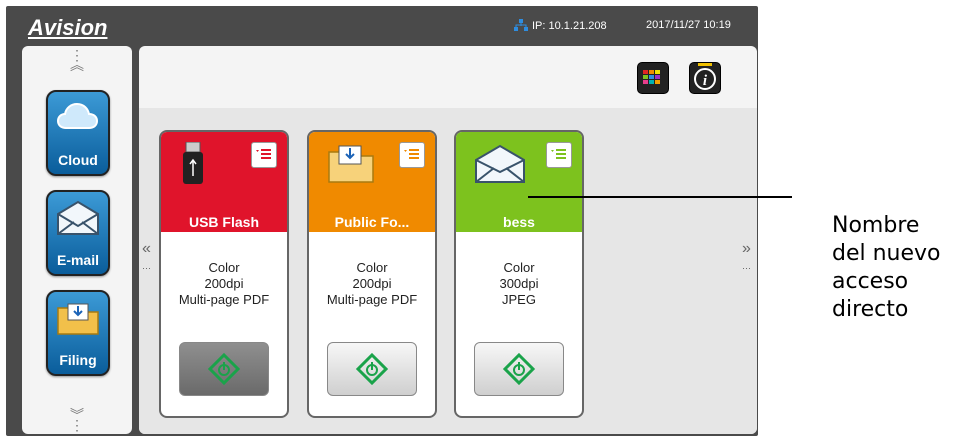  Describe the element at coordinates (77, 115) in the screenshot. I see `cloud-icon` at that location.